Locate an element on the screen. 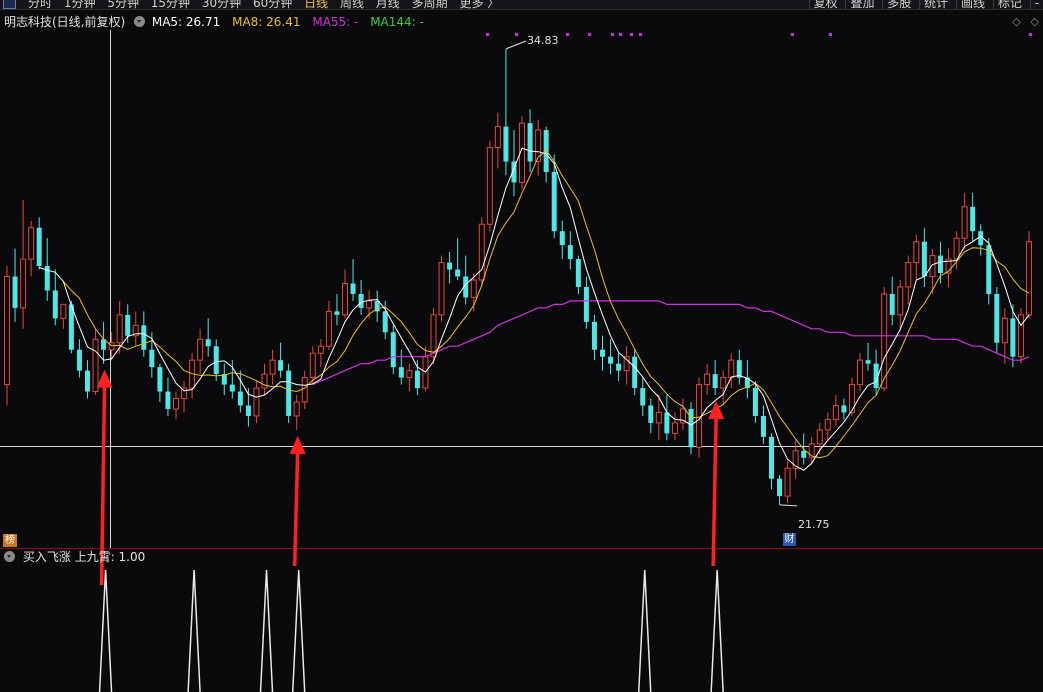 The height and width of the screenshot is (692, 1043). high-pointer-line is located at coordinates (516, 45).